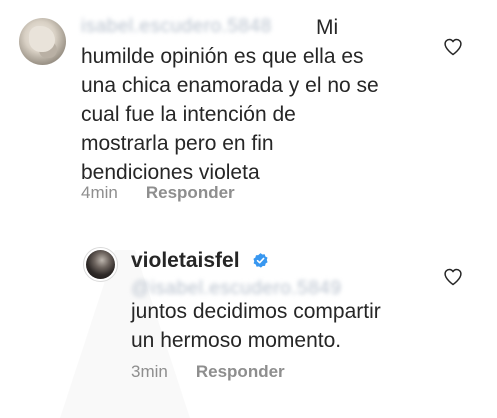  I want to click on verified-badge-icon, so click(260, 260).